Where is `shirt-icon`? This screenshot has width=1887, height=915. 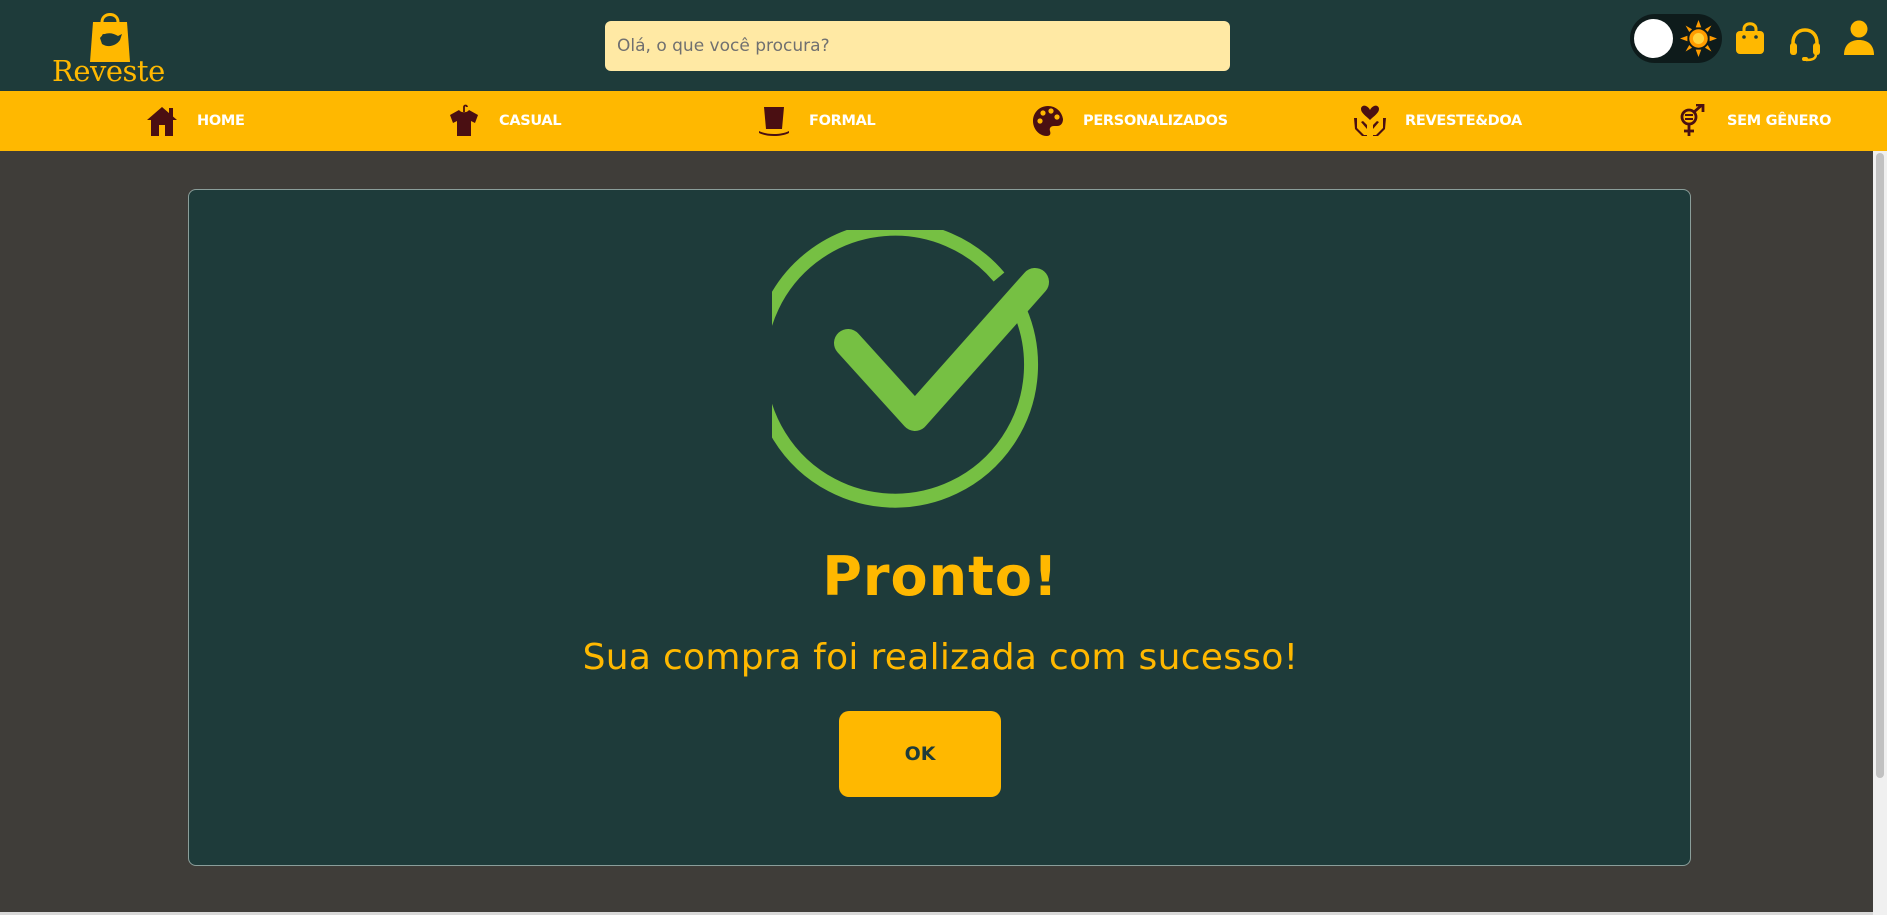
shirt-icon is located at coordinates (464, 120).